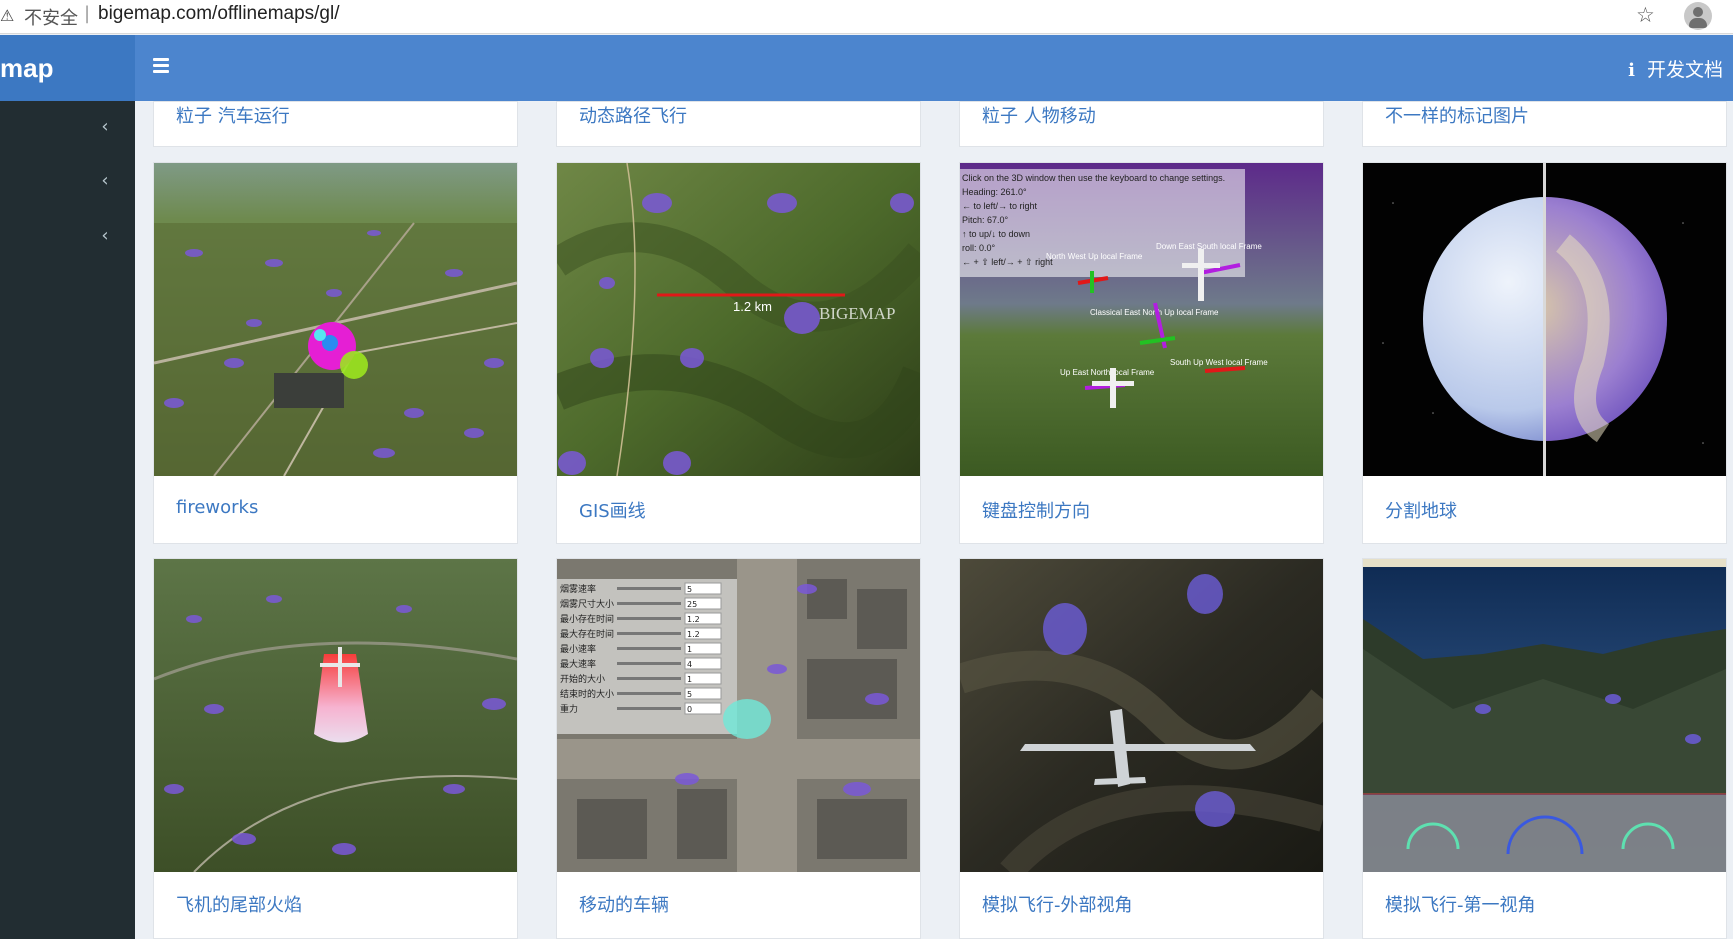 The width and height of the screenshot is (1733, 939). Describe the element at coordinates (219, 14) in the screenshot. I see `address-field: bigemap.com/offlinemaps/gl/` at that location.